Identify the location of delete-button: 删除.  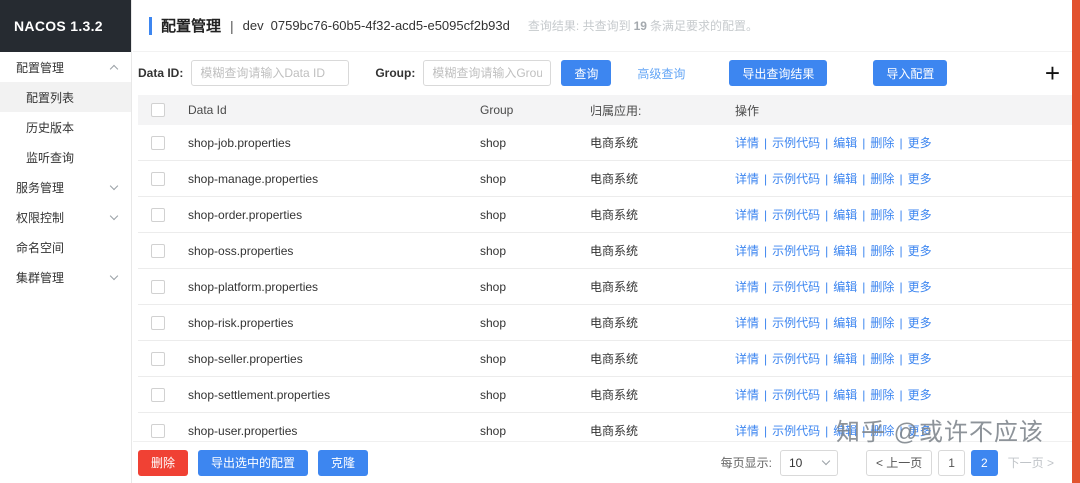
(163, 462).